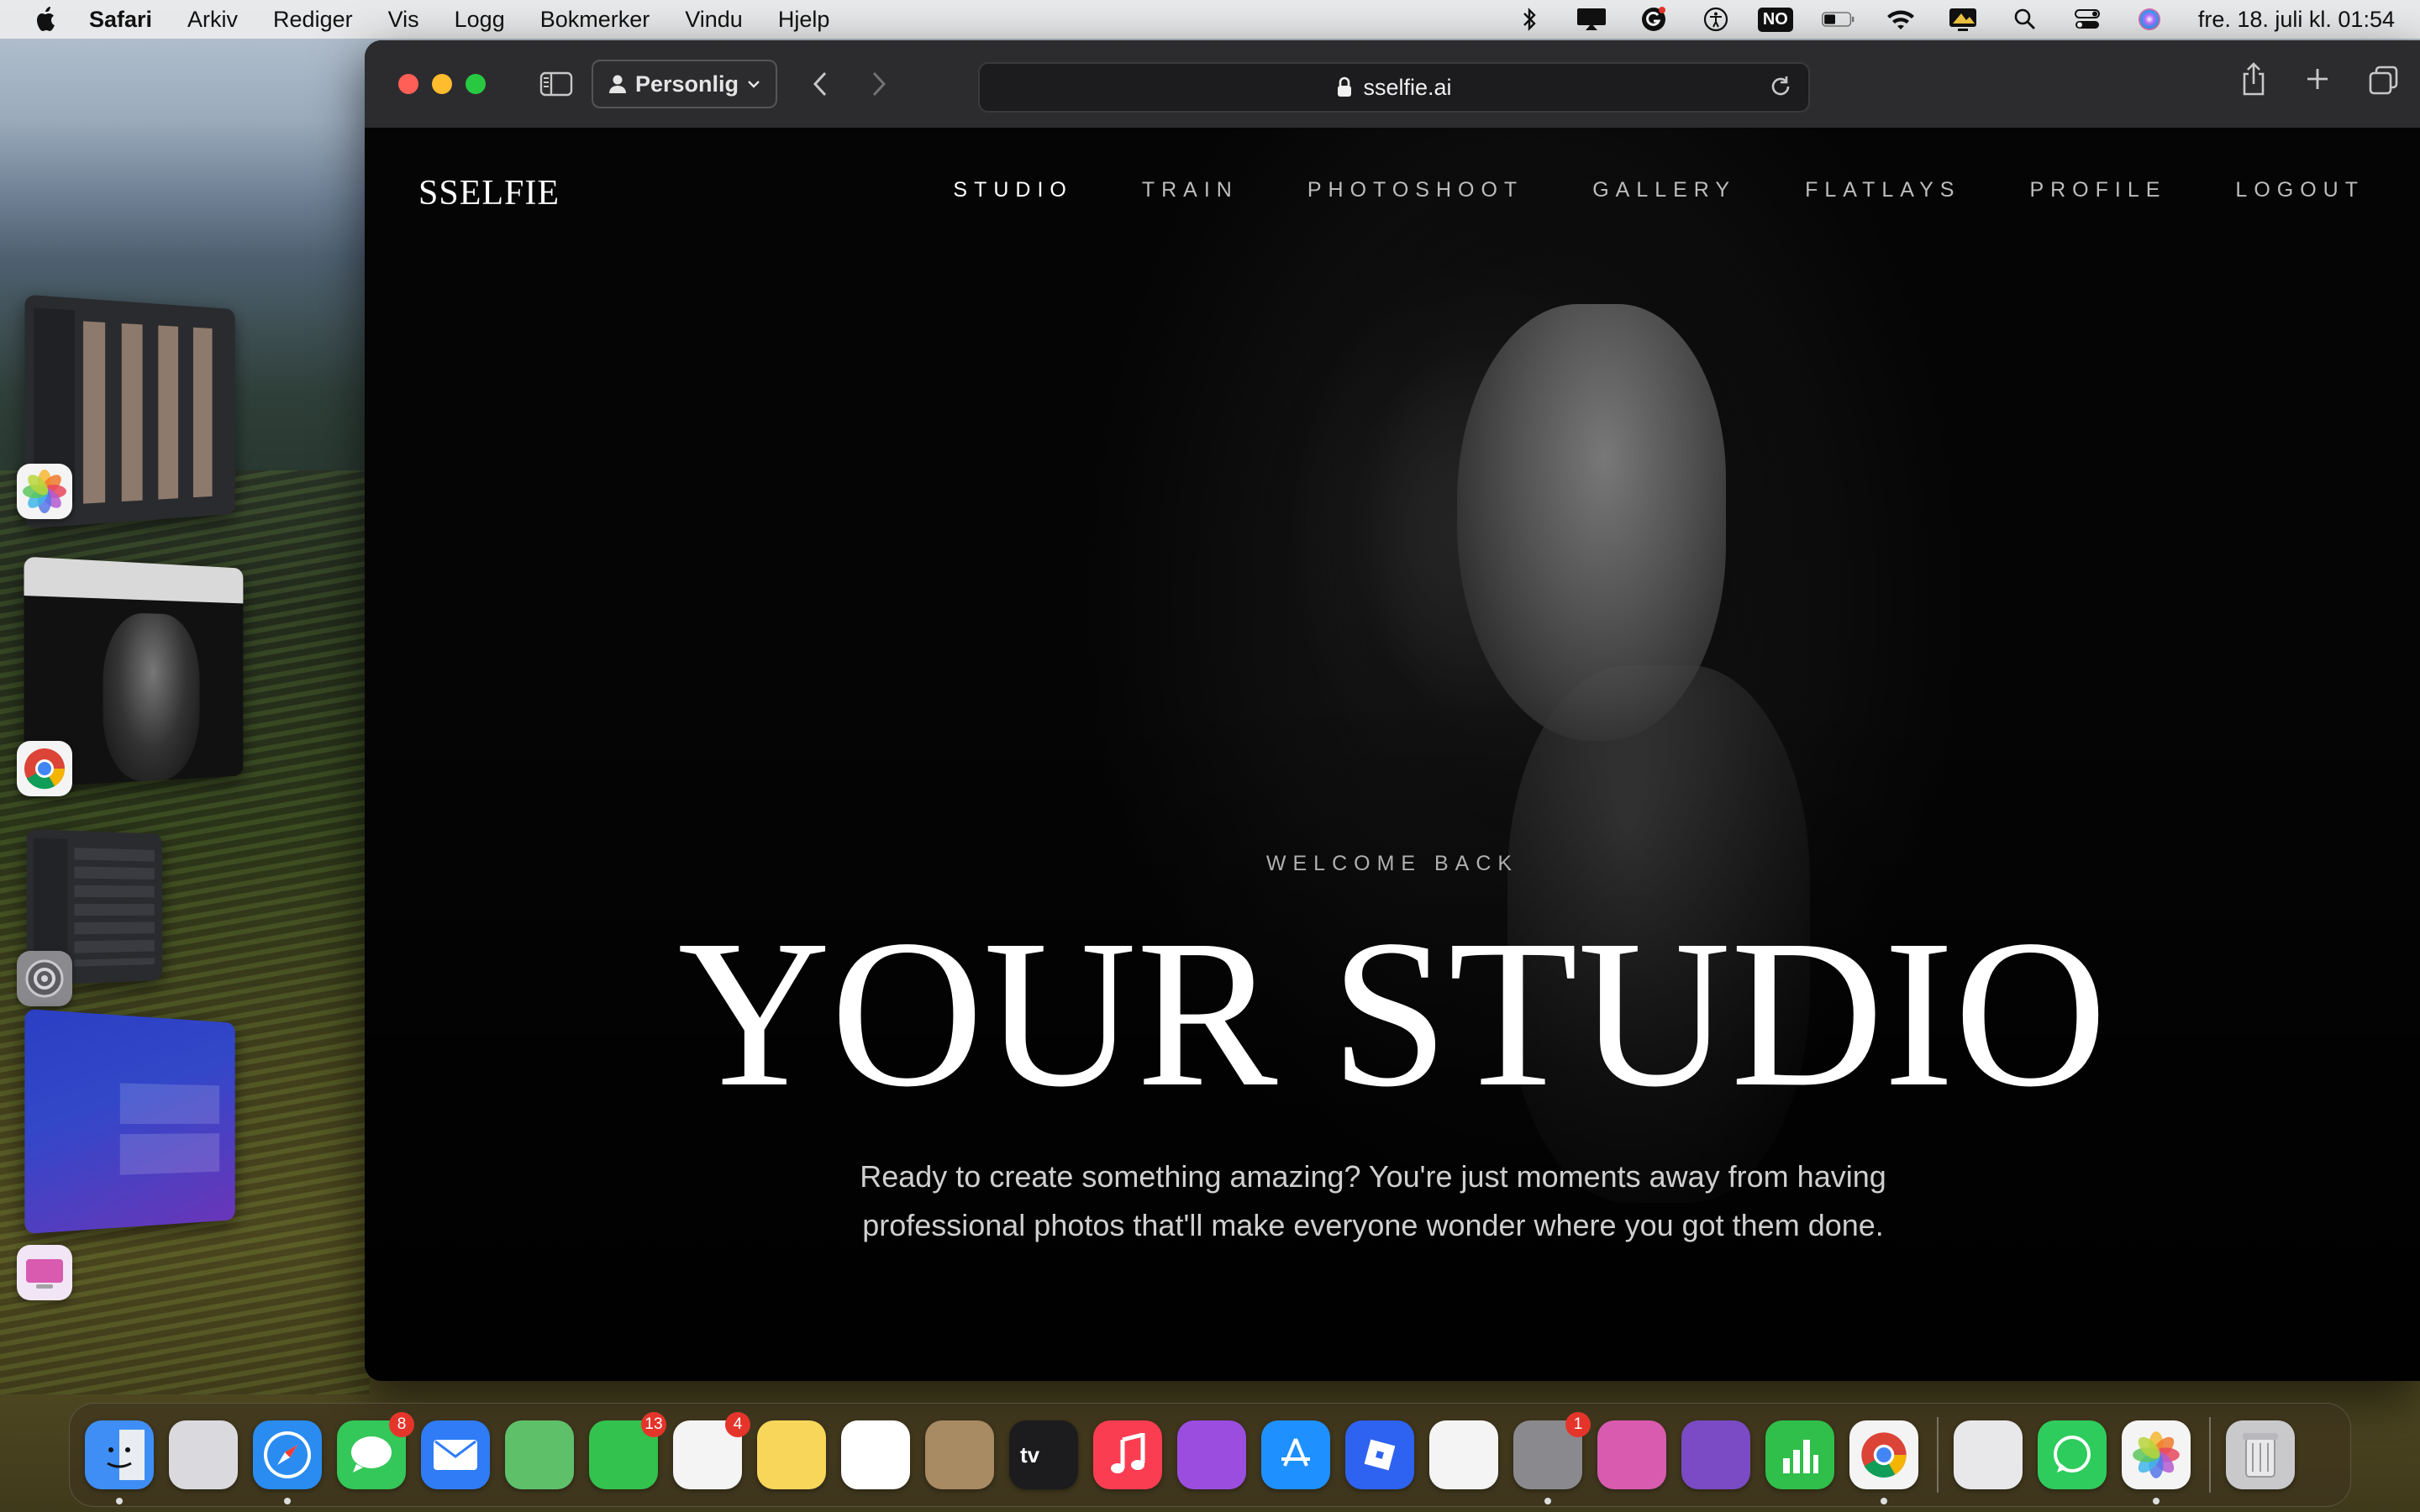 The height and width of the screenshot is (1512, 2420). What do you see at coordinates (120, 20) in the screenshot?
I see `menu-app-name: Safari` at bounding box center [120, 20].